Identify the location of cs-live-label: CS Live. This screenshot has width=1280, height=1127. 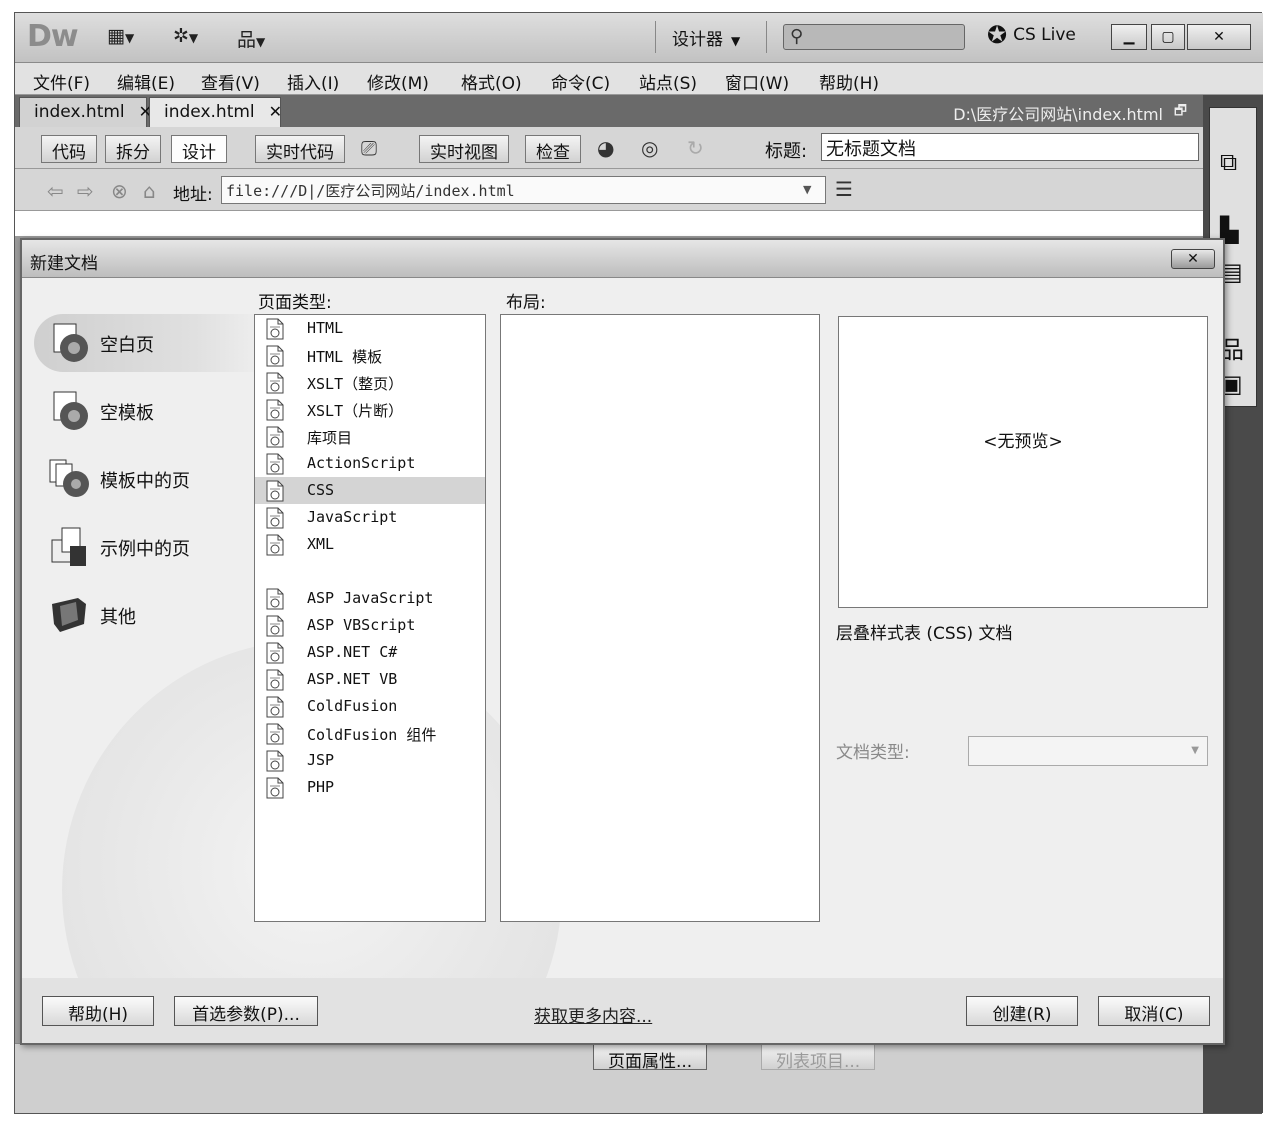
(1044, 35).